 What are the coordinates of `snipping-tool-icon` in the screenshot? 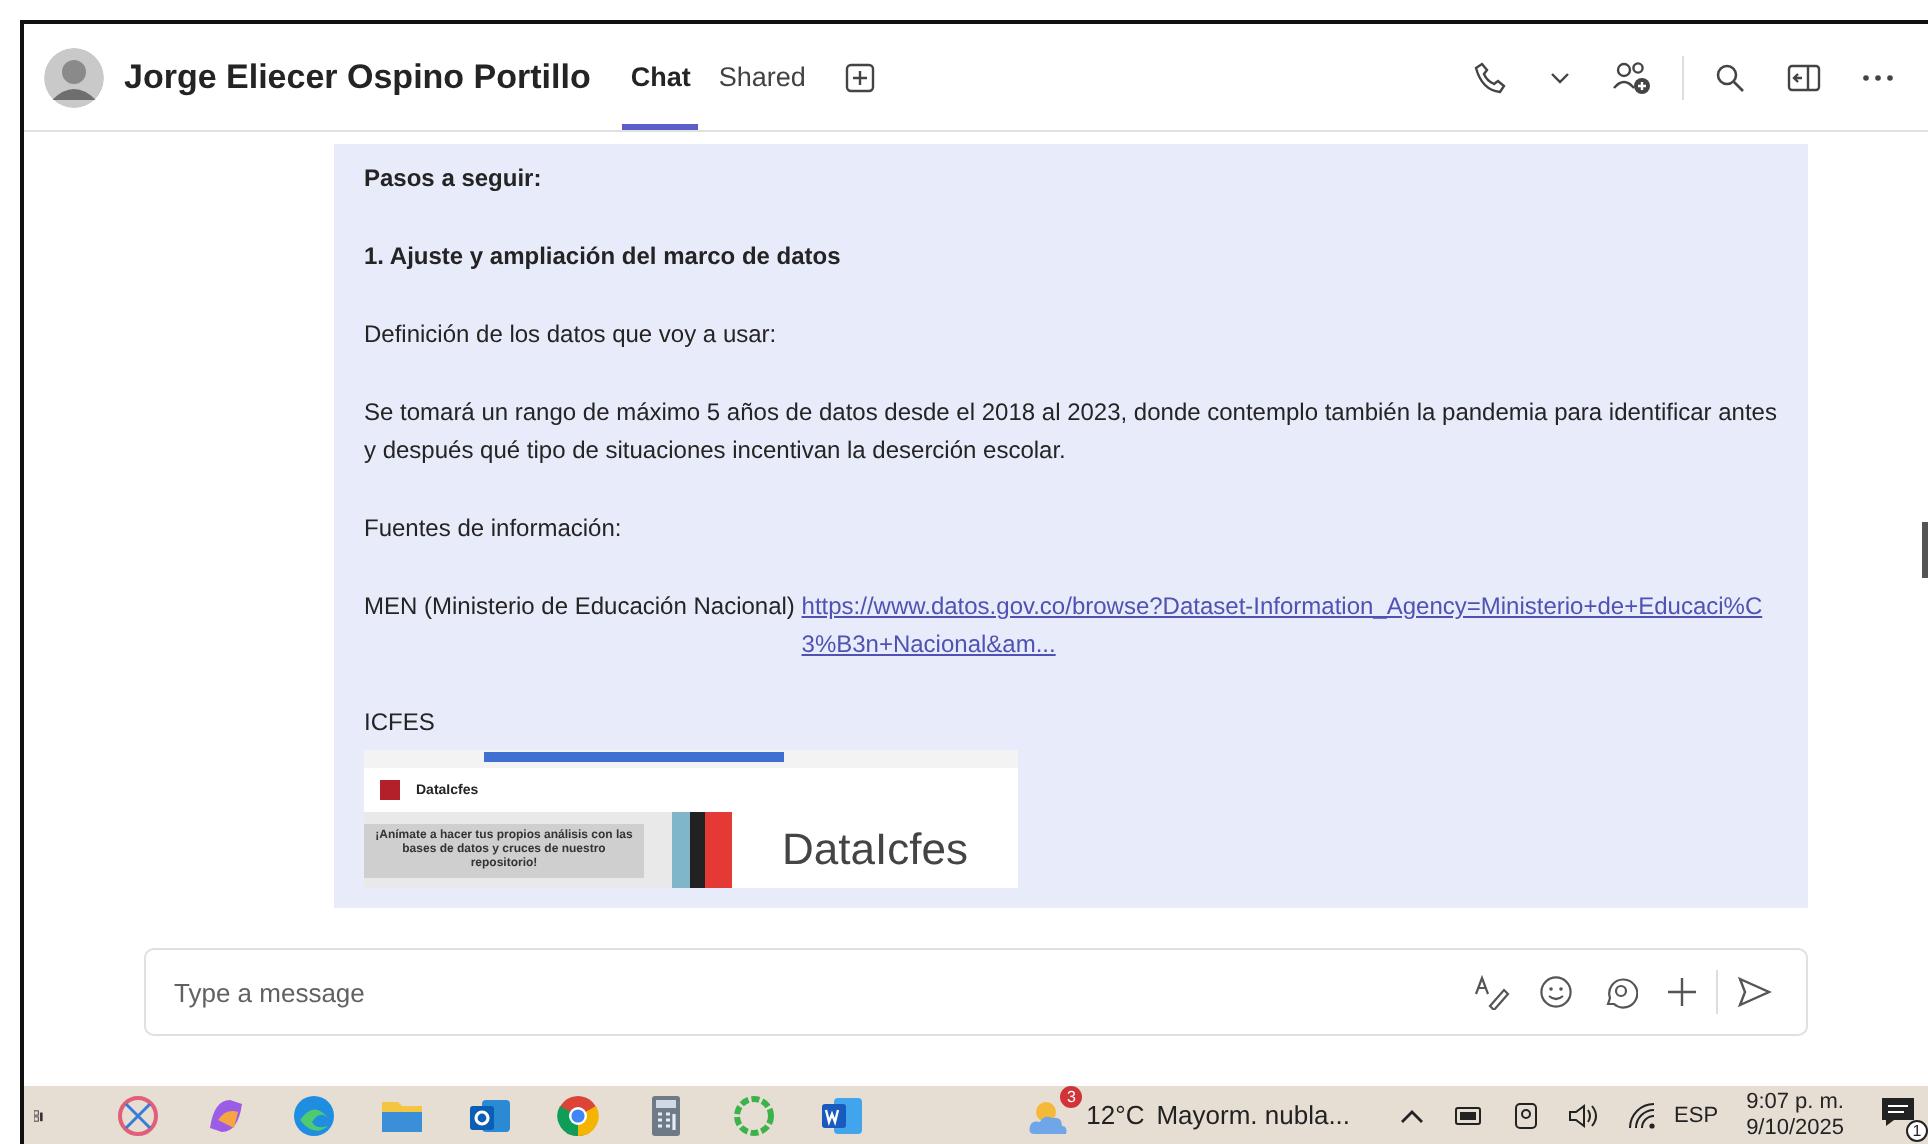 It's located at (138, 1115).